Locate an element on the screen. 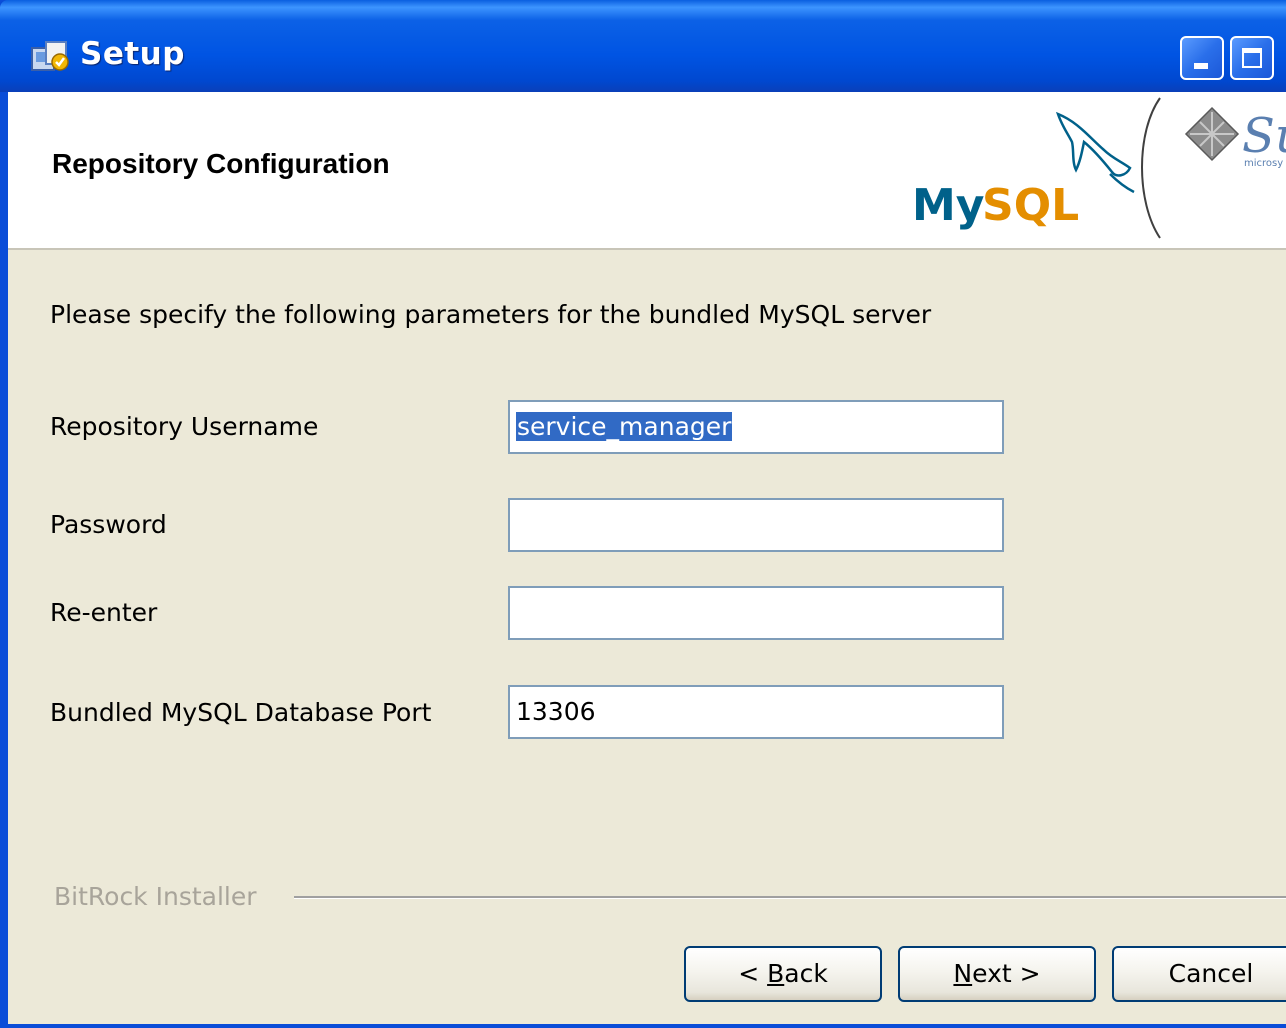  vendor-logos: My SQL Su microsy is located at coordinates (1097, 170).